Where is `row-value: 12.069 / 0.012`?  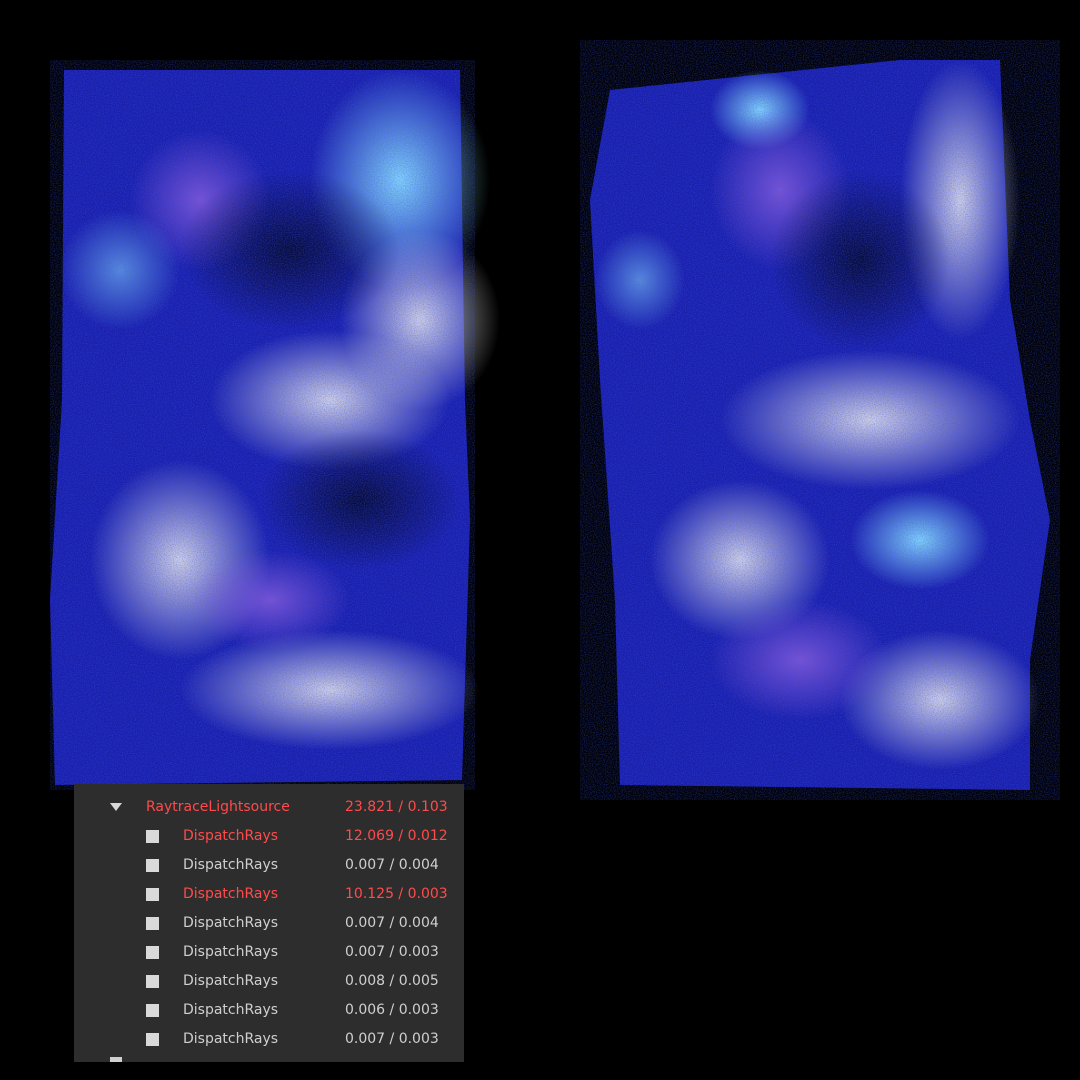
row-value: 12.069 / 0.012 is located at coordinates (396, 836).